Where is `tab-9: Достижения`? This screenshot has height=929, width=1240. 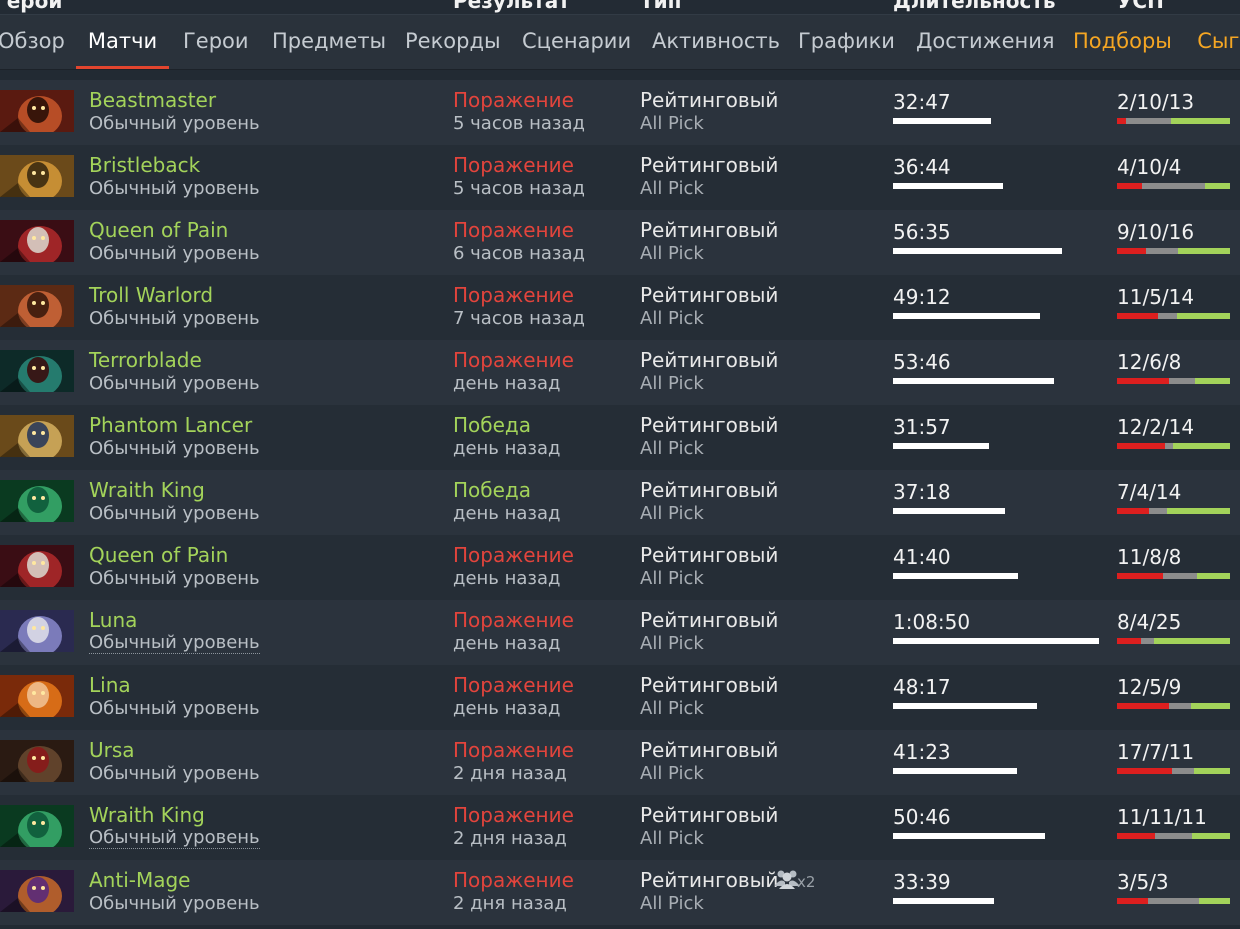 tab-9: Достижения is located at coordinates (985, 42).